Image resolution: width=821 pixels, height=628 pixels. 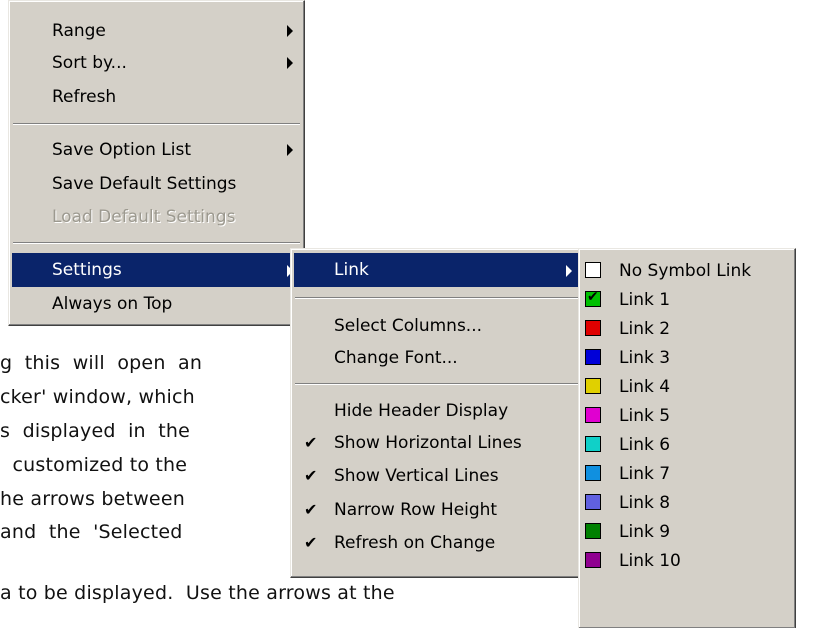 What do you see at coordinates (97, 397) in the screenshot?
I see `doc-text-line-2: cker' window, which` at bounding box center [97, 397].